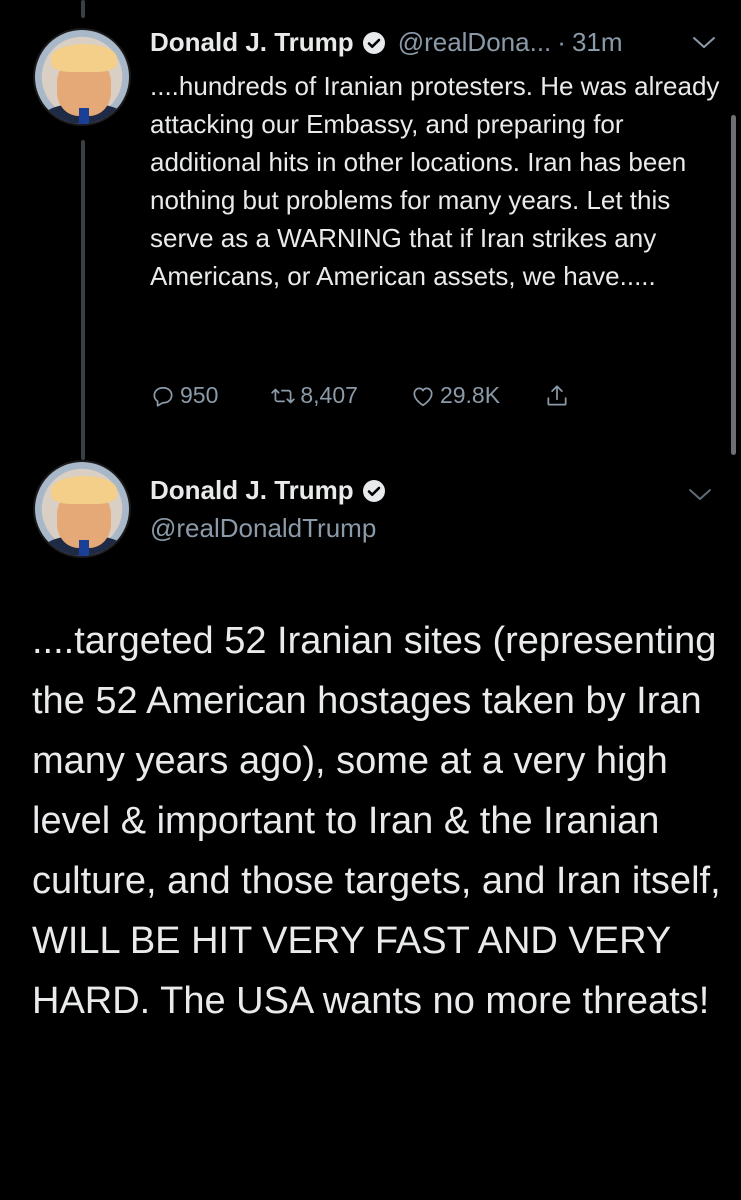 Image resolution: width=741 pixels, height=1200 pixels. What do you see at coordinates (362, 395) in the screenshot?
I see `tweet-actions: 950 8,407 29.8K` at bounding box center [362, 395].